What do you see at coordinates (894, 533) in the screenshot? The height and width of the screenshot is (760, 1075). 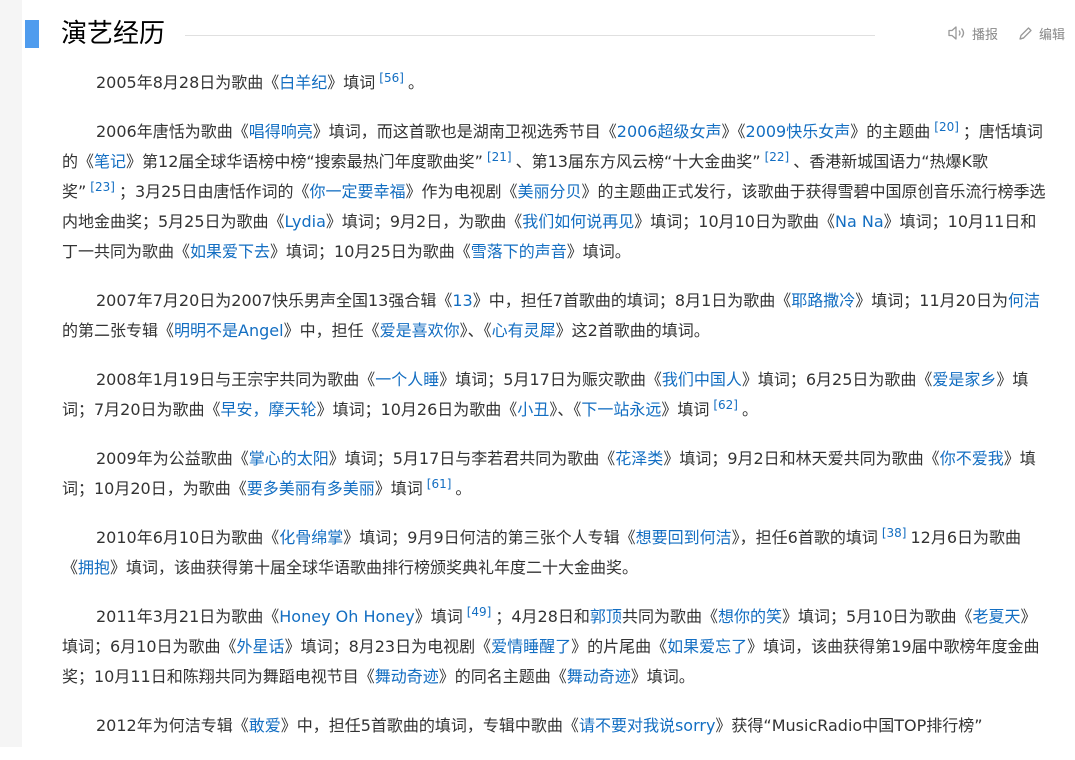 I see `citation-ref: [38]` at bounding box center [894, 533].